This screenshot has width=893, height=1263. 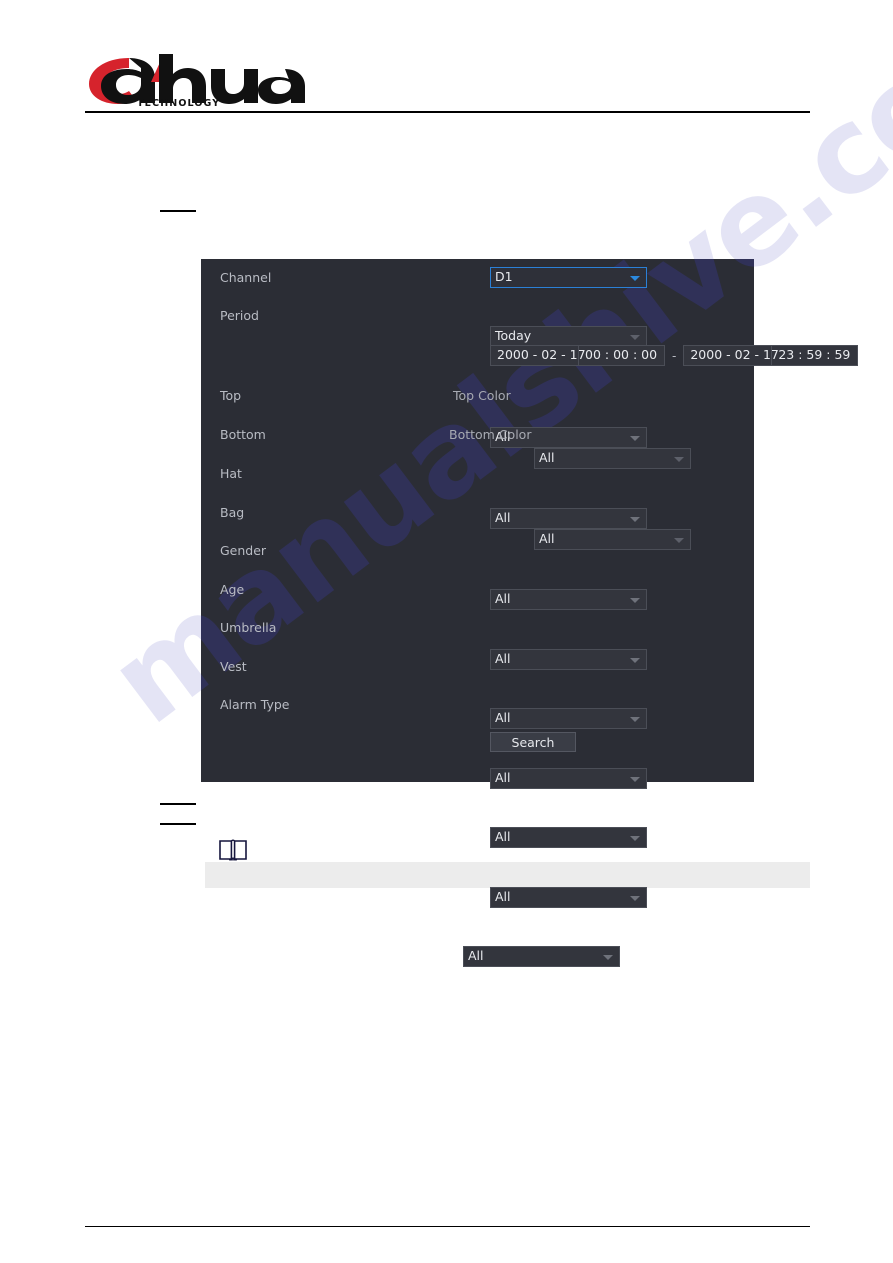 What do you see at coordinates (612, 458) in the screenshot?
I see `top-color-select: All` at bounding box center [612, 458].